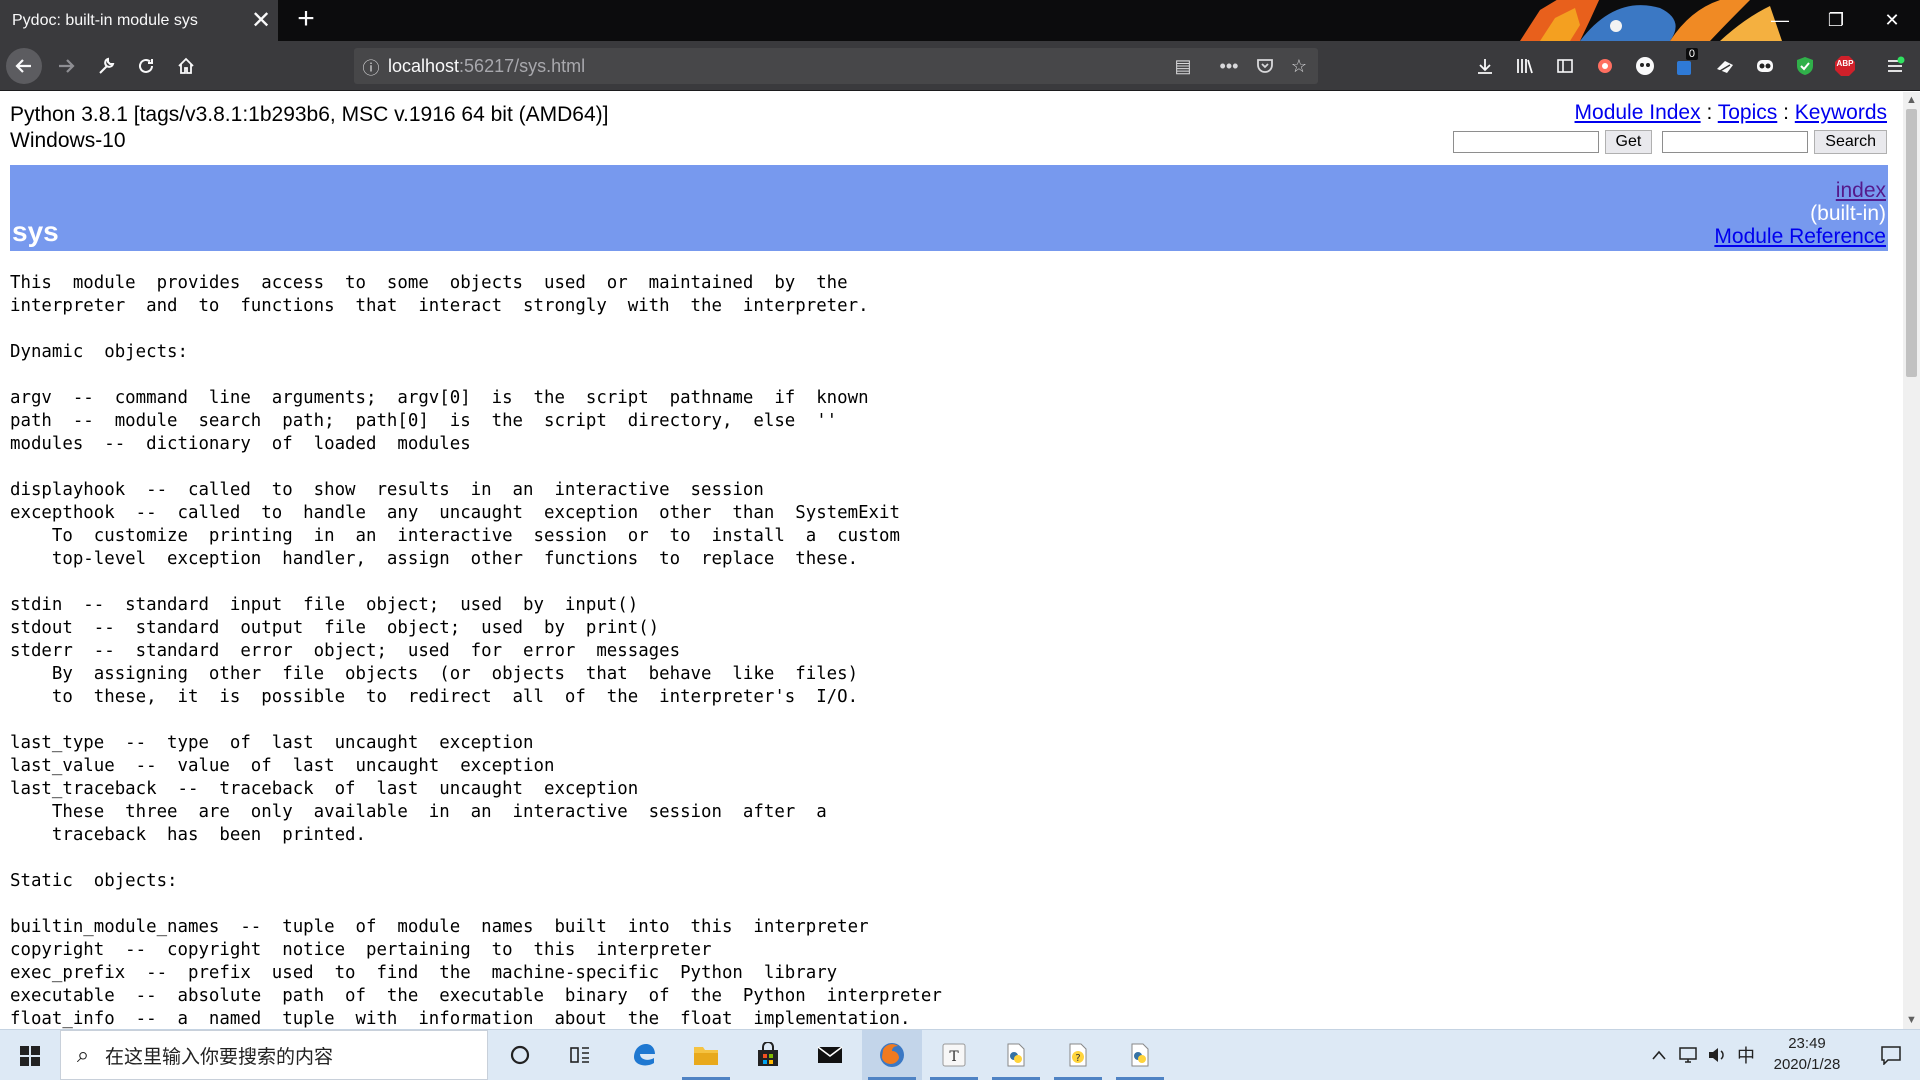  I want to click on python-help-icon: ?, so click(1078, 1055).